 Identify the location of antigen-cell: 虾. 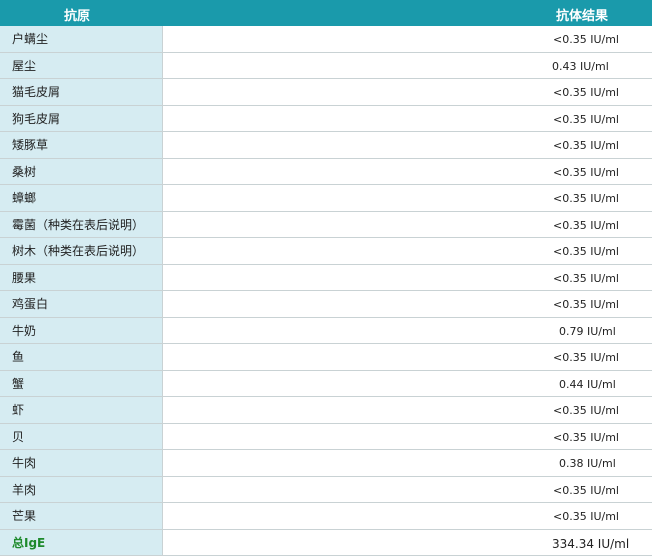
(81, 410).